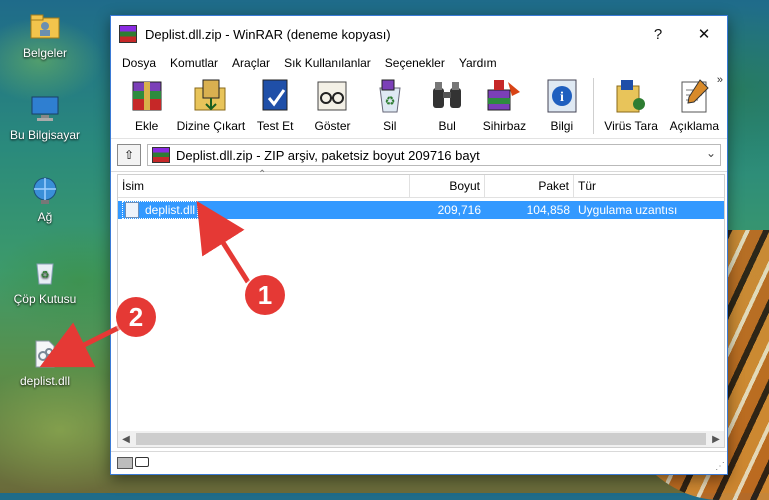 This screenshot has width=769, height=500. I want to click on svg-text: i, so click(562, 97).